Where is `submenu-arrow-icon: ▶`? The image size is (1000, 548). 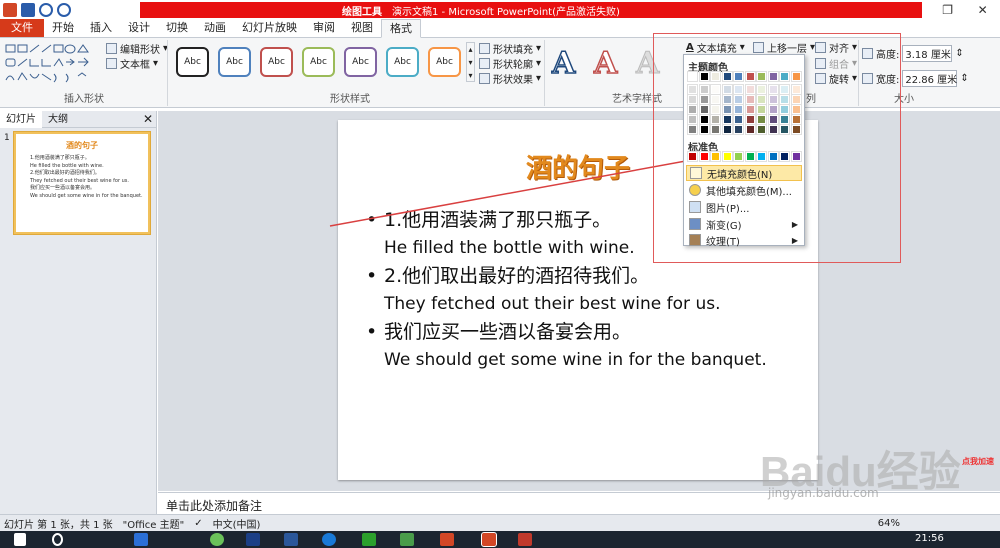 submenu-arrow-icon: ▶ is located at coordinates (794, 224).